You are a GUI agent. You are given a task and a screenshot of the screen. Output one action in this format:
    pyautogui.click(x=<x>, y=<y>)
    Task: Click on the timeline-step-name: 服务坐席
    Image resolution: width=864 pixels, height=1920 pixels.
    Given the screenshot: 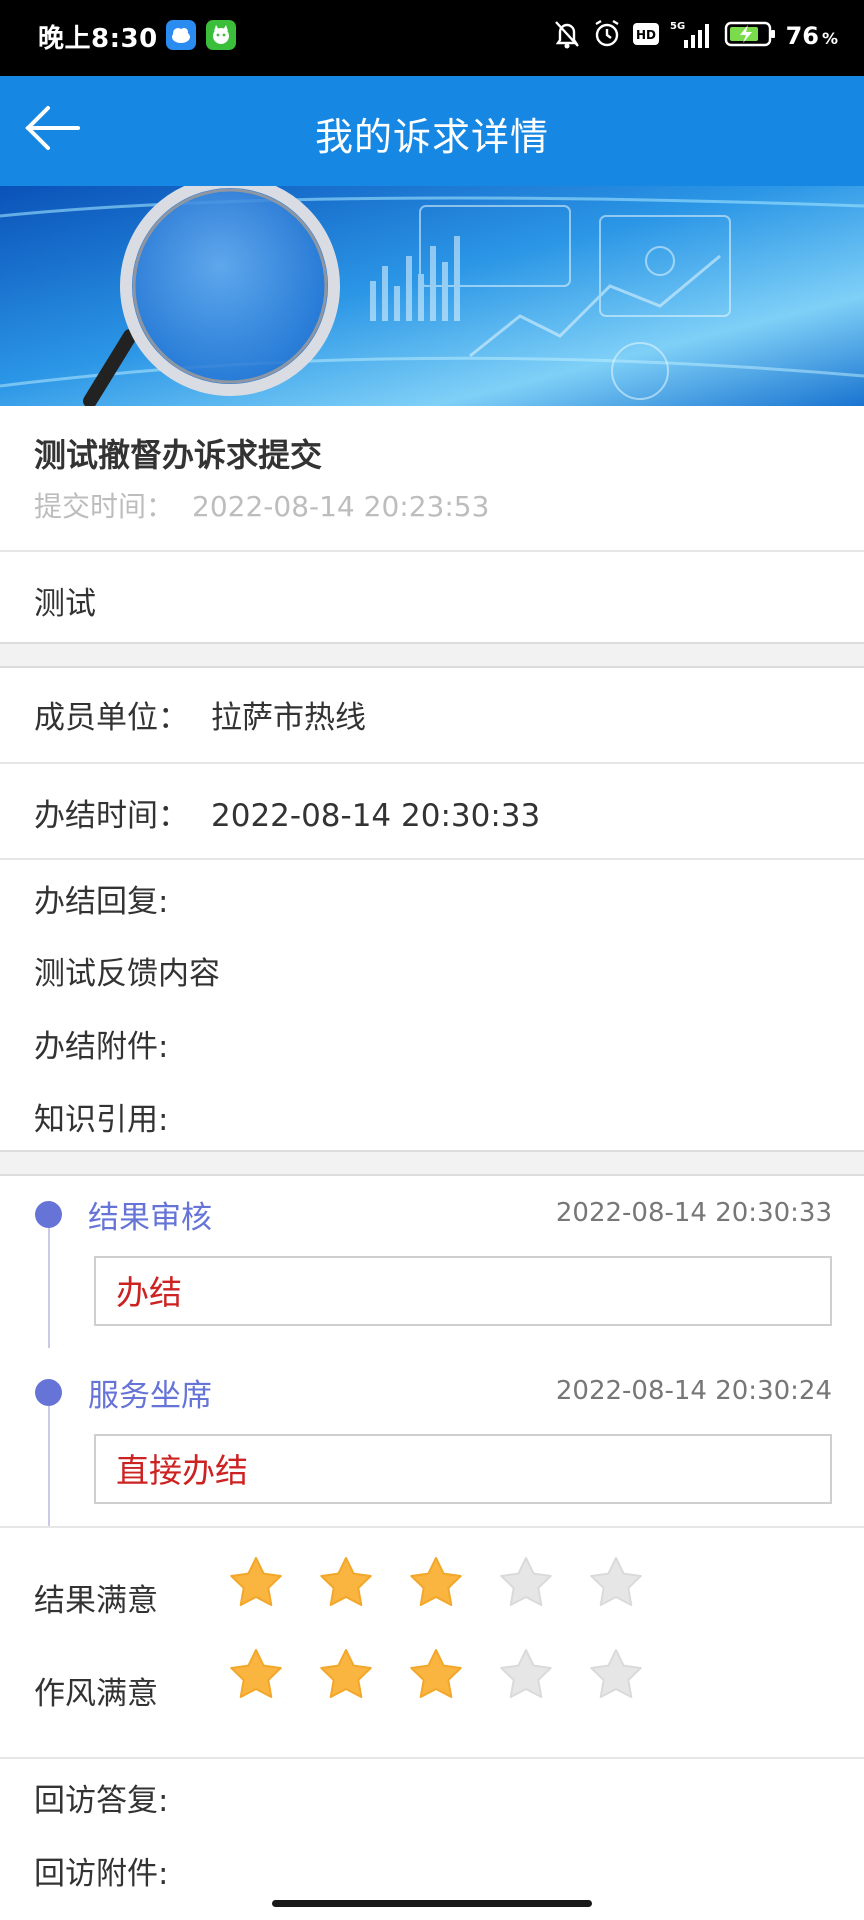 What is the action you would take?
    pyautogui.click(x=150, y=1396)
    